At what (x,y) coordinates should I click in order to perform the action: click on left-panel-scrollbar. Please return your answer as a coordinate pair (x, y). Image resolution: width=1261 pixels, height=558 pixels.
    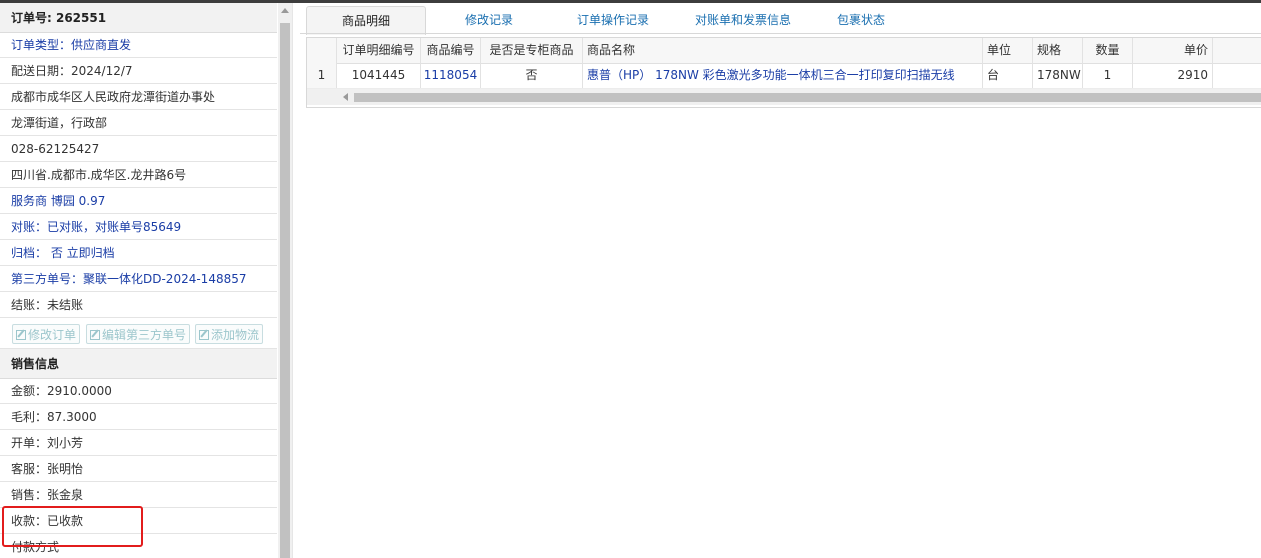
    Looking at the image, I should click on (285, 280).